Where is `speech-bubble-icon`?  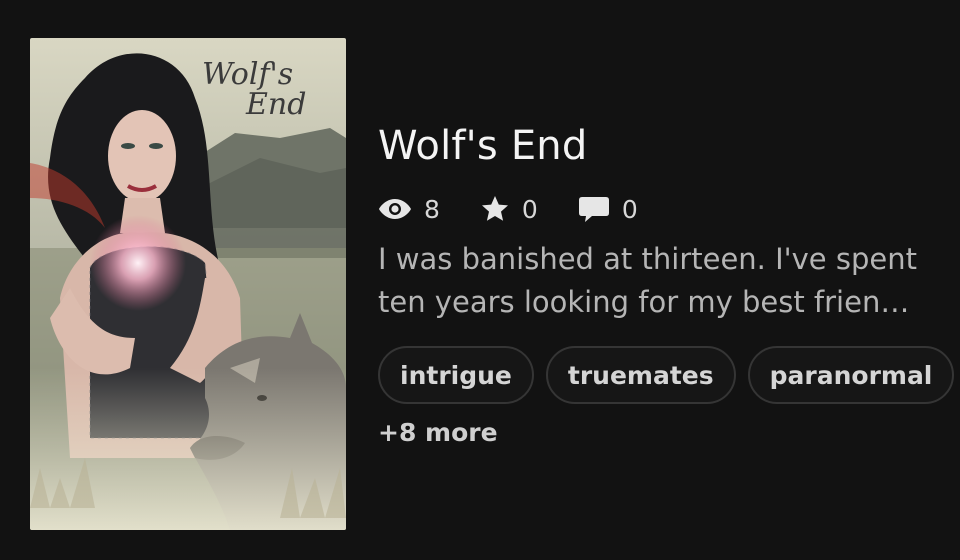
speech-bubble-icon is located at coordinates (593, 209).